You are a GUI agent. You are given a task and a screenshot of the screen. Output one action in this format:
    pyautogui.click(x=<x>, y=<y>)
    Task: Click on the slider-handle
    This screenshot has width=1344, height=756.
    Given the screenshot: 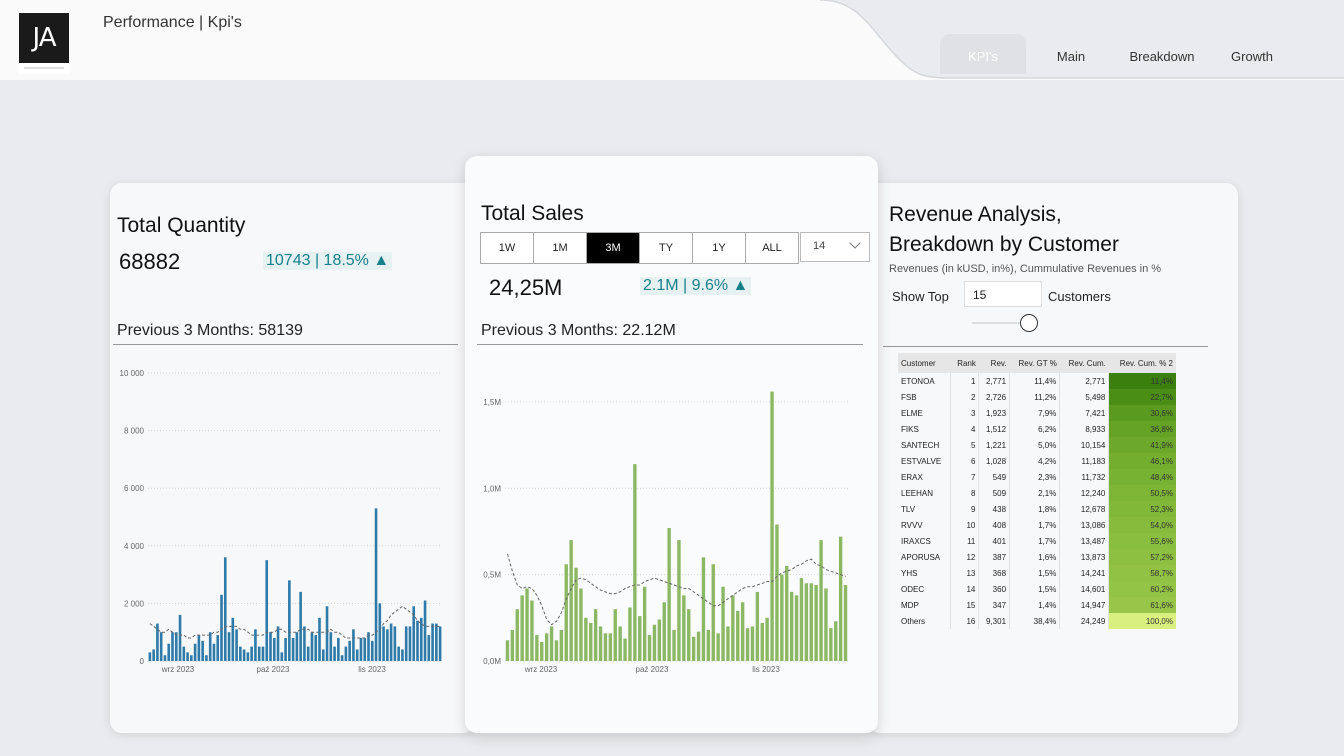 What is the action you would take?
    pyautogui.click(x=1028, y=323)
    